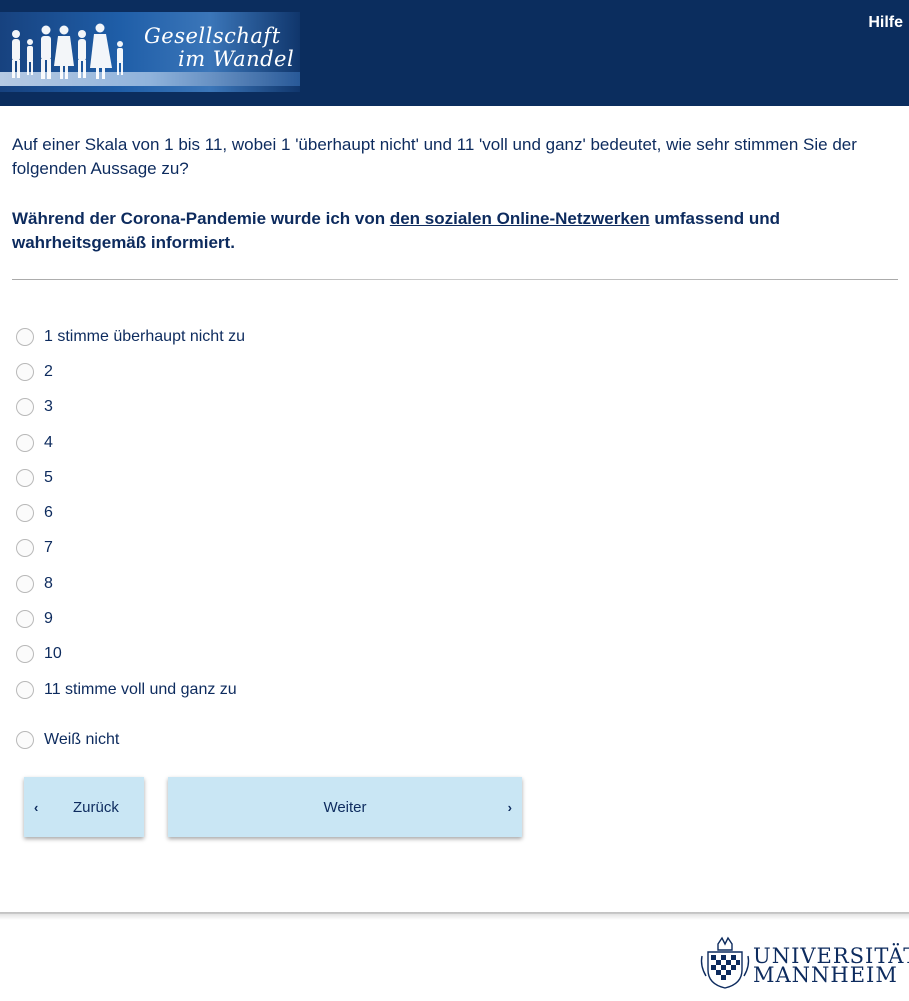 This screenshot has height=1001, width=909. Describe the element at coordinates (825, 975) in the screenshot. I see `university-name-line2: MANNHEIM` at that location.